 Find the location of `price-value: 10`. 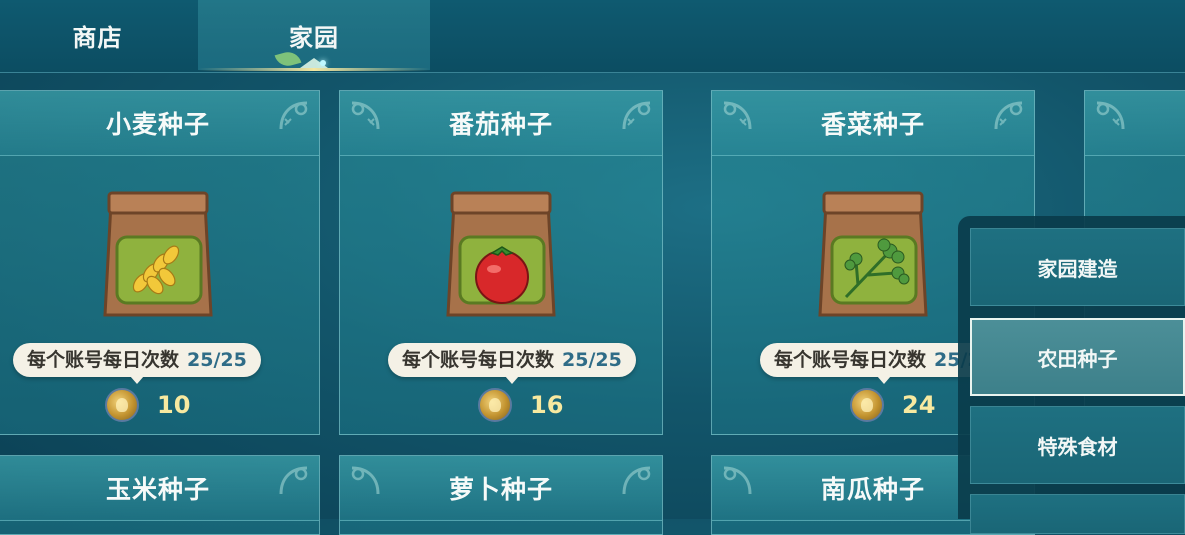

price-value: 10 is located at coordinates (174, 405).